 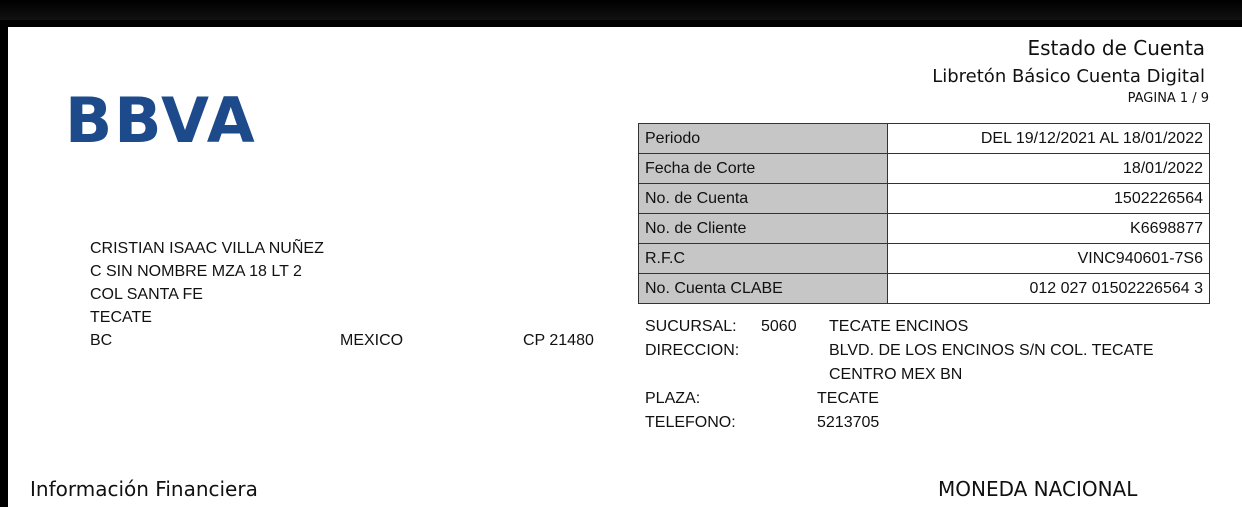 What do you see at coordinates (101, 340) in the screenshot?
I see `client-state: BC` at bounding box center [101, 340].